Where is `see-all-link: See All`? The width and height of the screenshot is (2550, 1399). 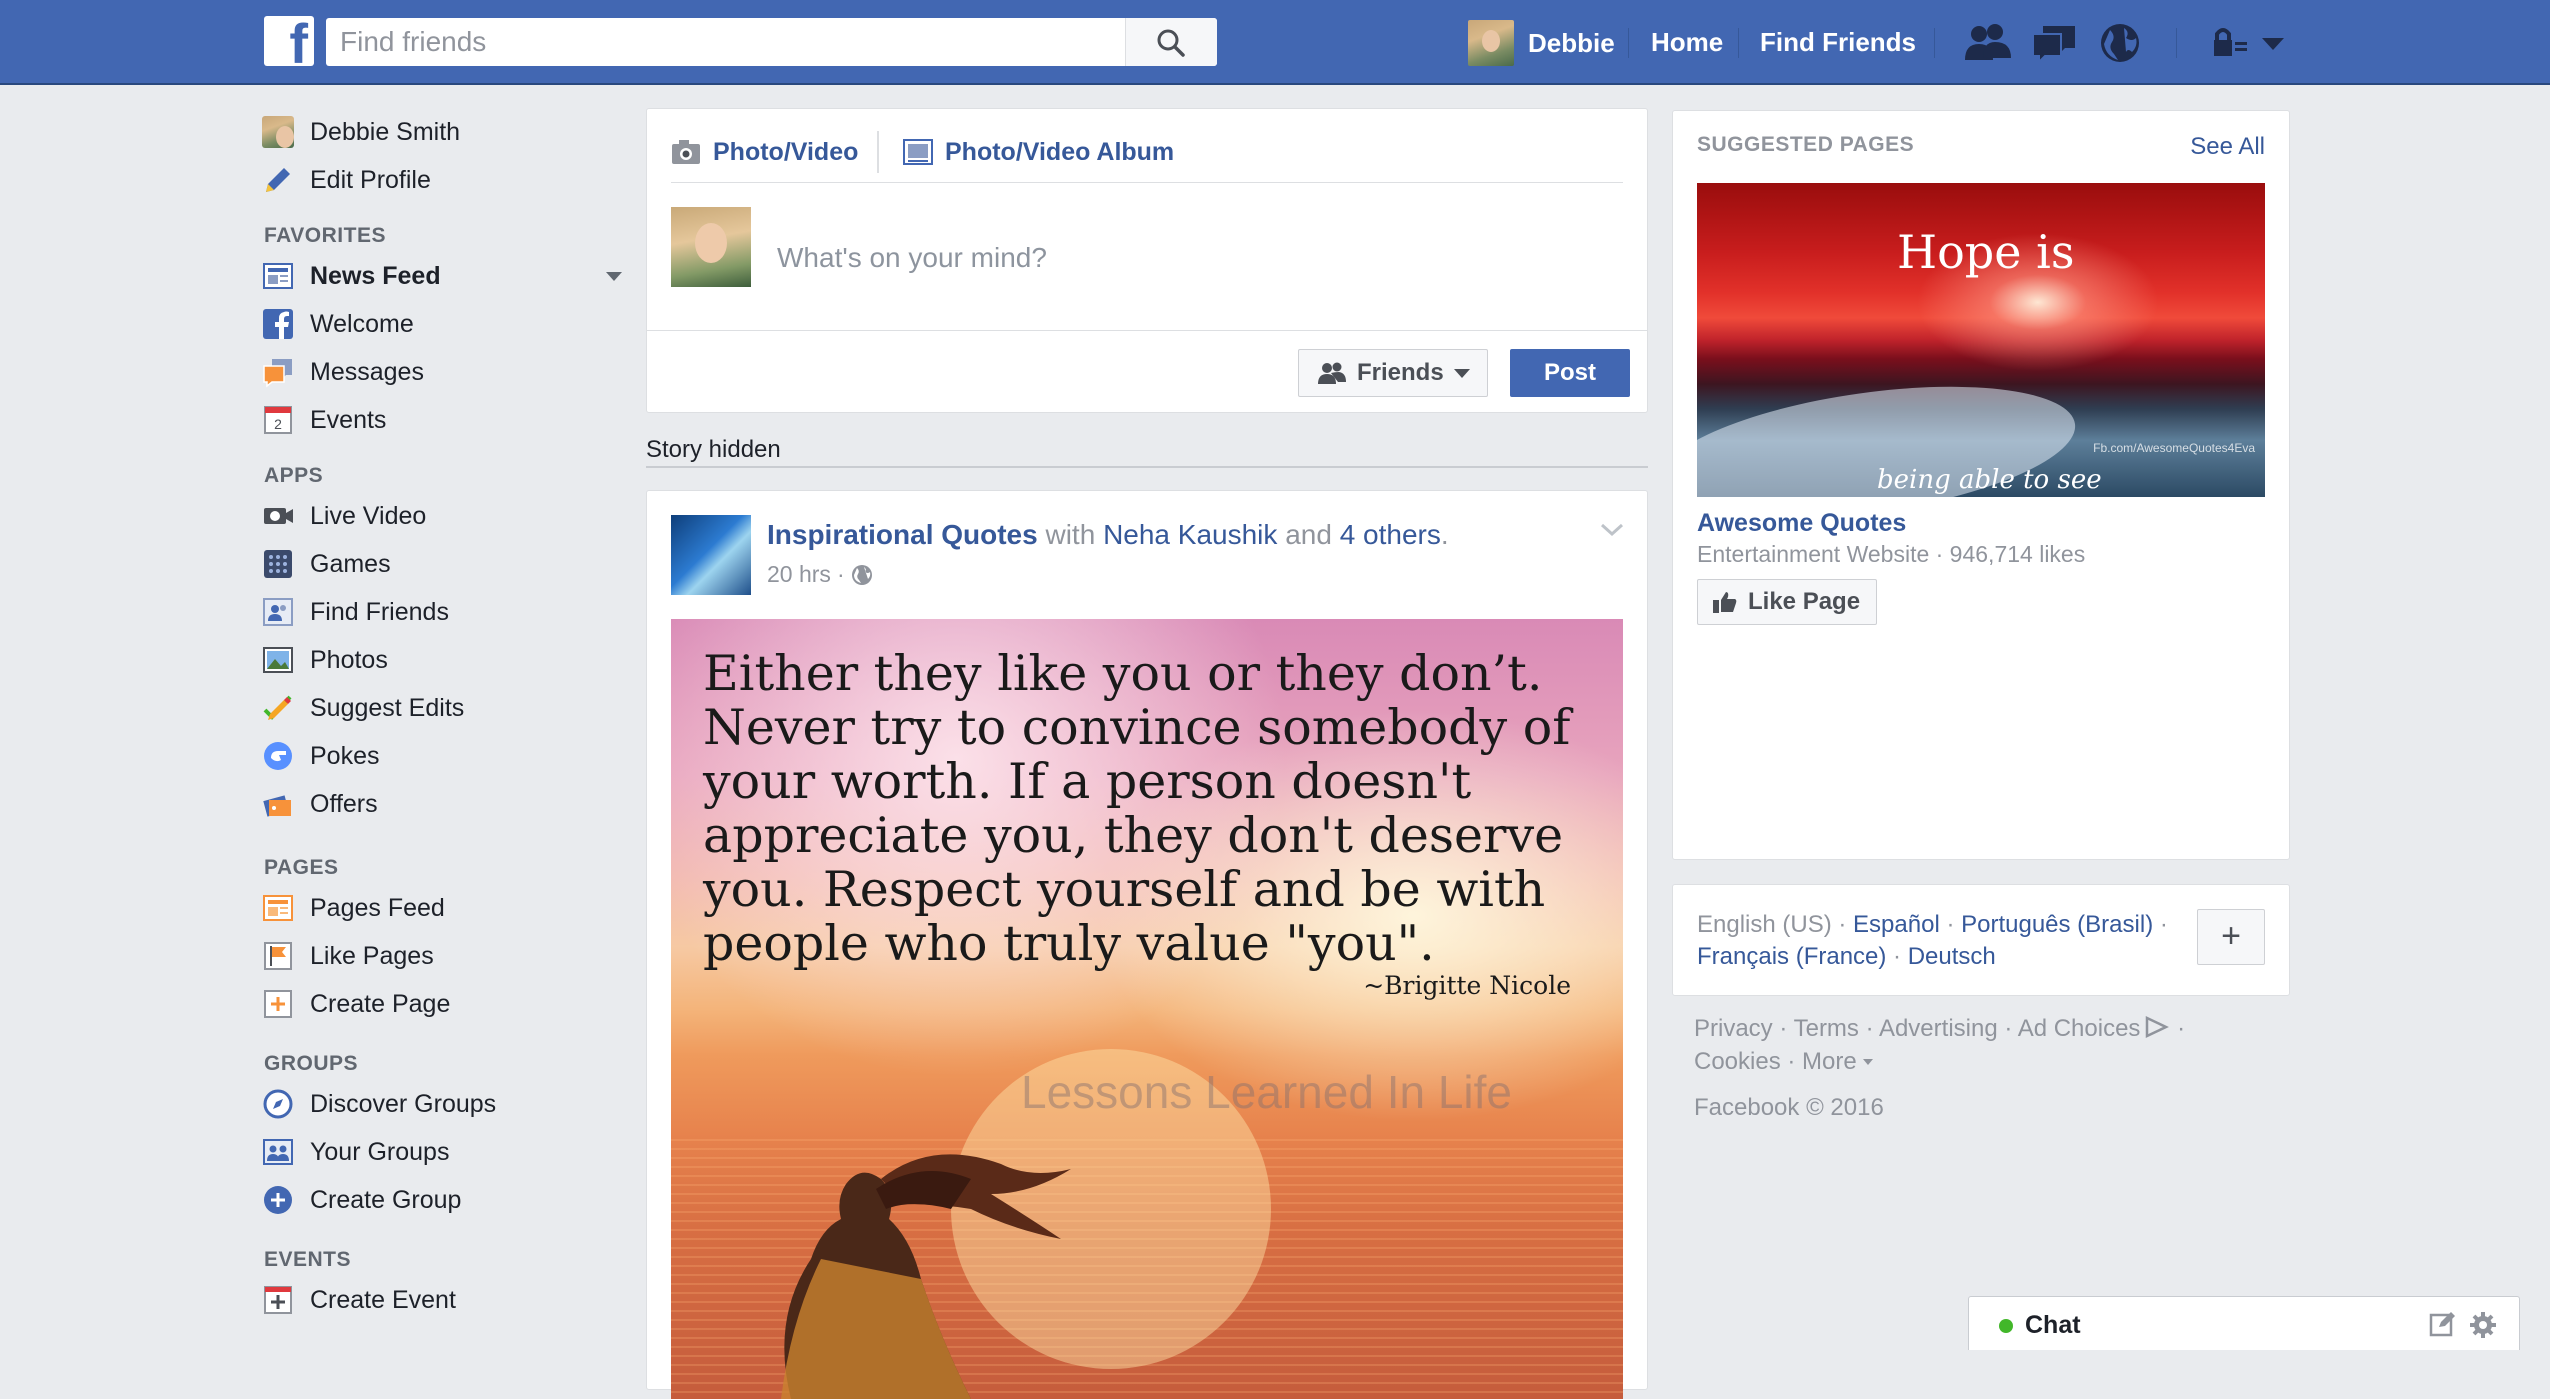 see-all-link: See All is located at coordinates (2227, 147).